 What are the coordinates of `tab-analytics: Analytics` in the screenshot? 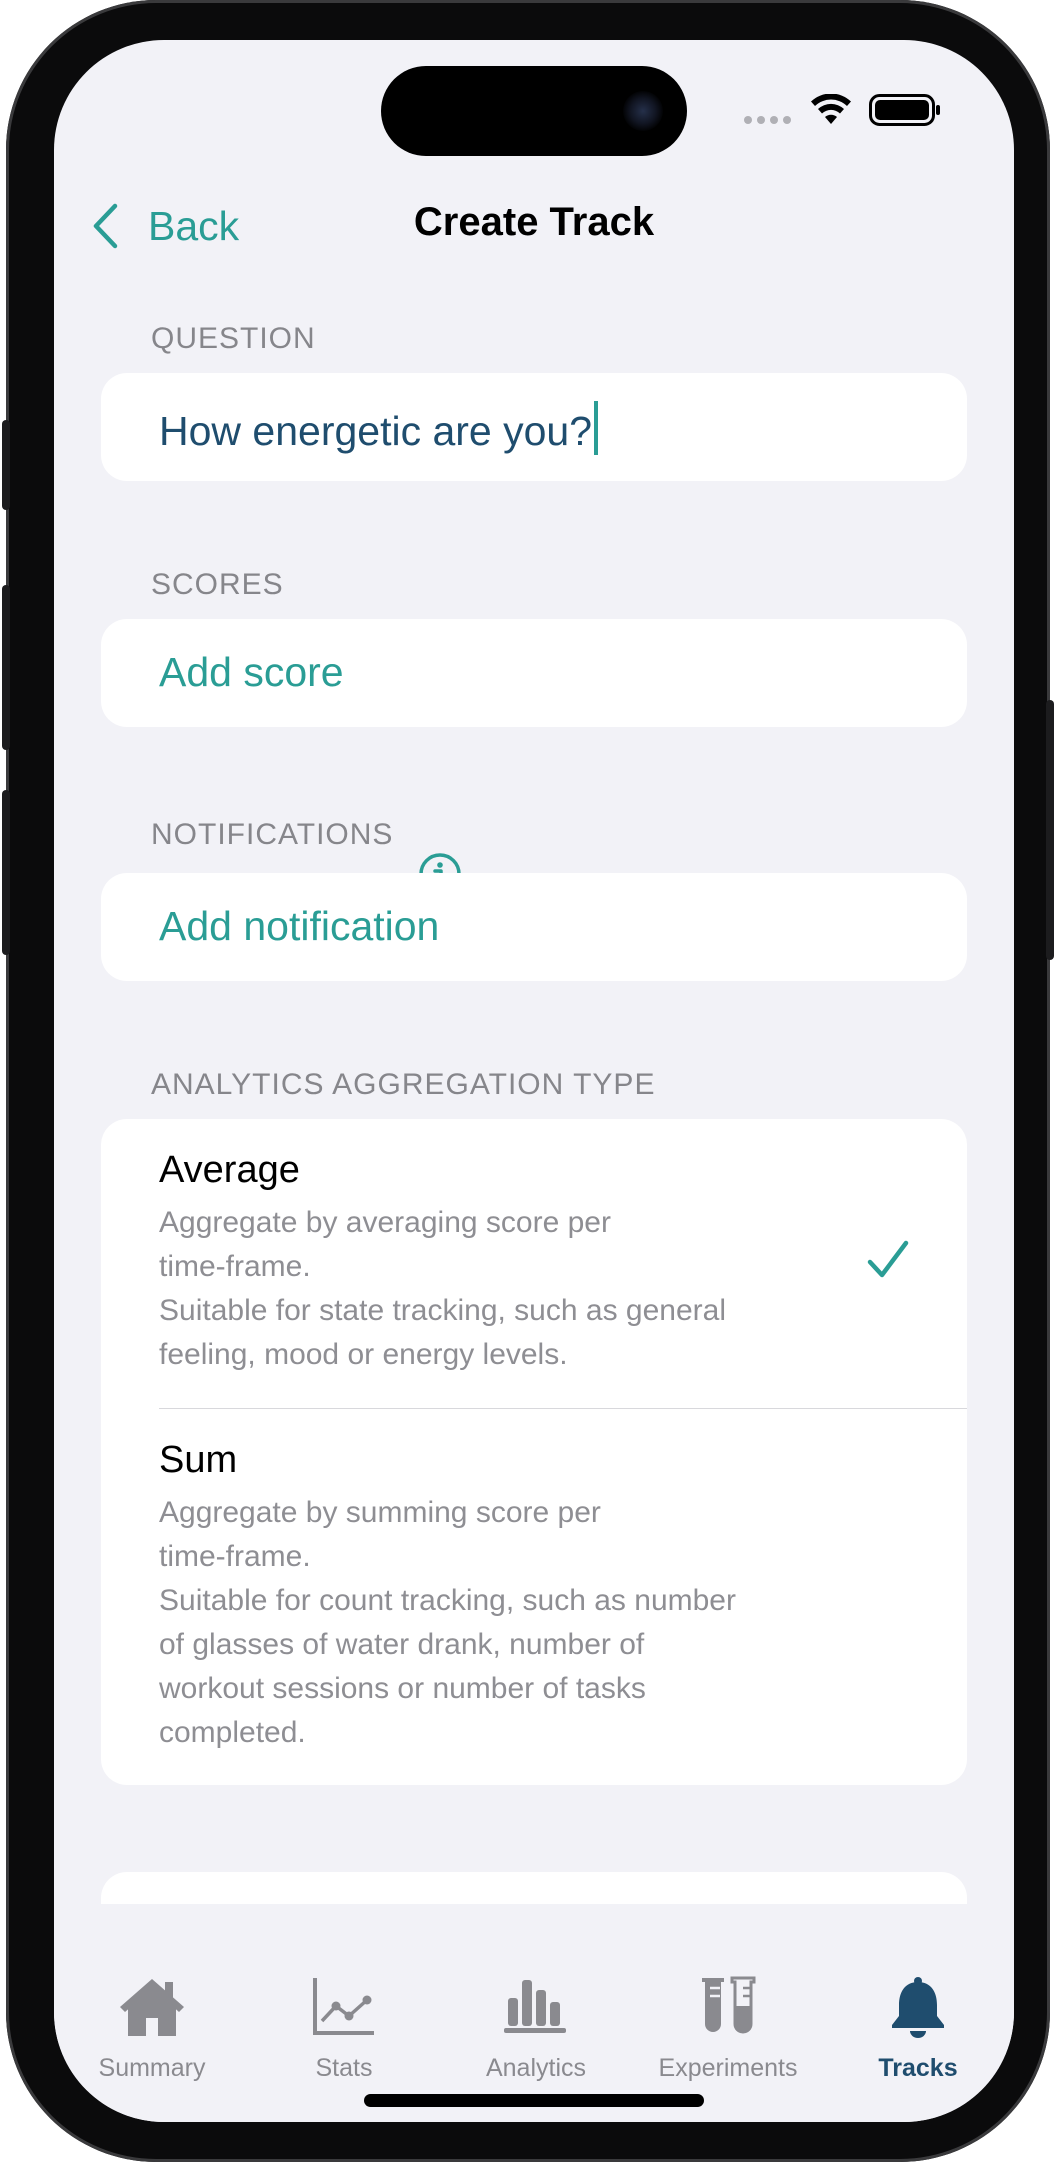 It's located at (536, 1993).